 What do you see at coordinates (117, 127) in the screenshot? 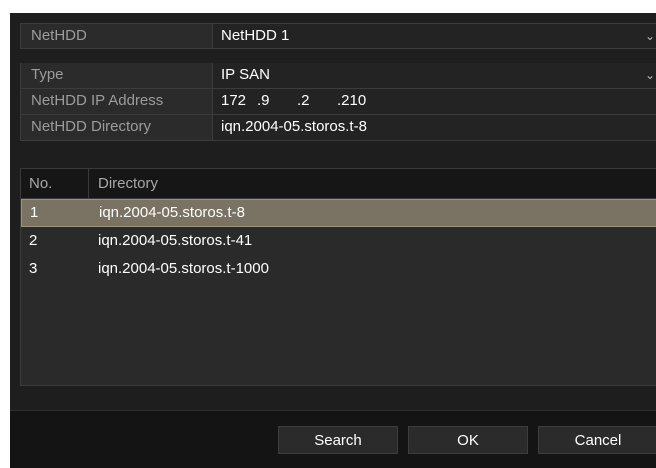
I see `directory-label: NetHDD Directory` at bounding box center [117, 127].